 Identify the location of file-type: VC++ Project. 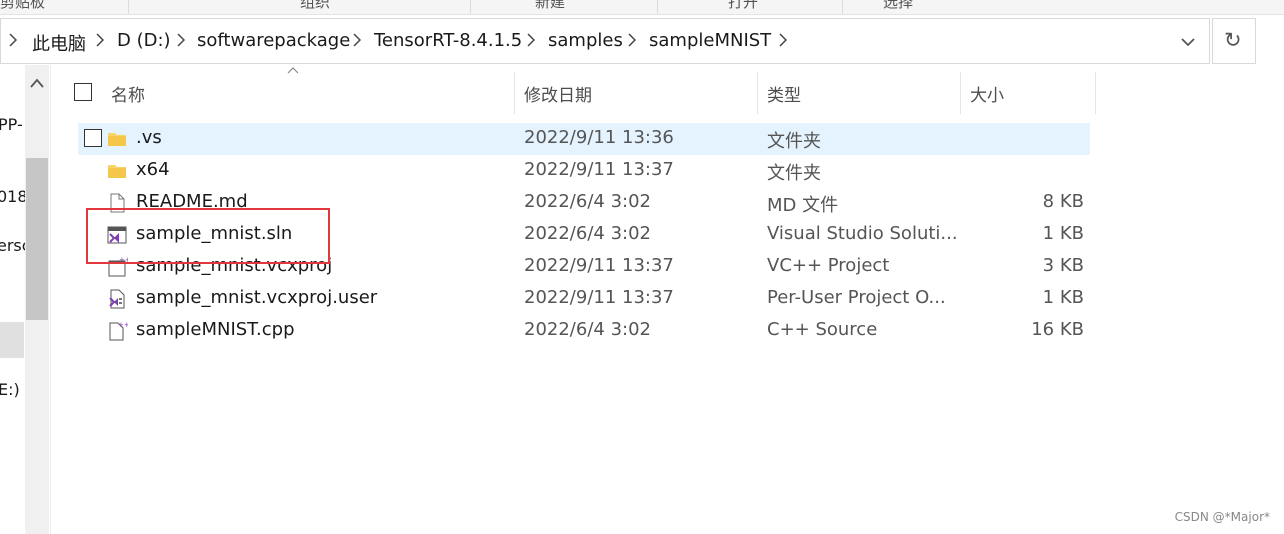
(828, 265).